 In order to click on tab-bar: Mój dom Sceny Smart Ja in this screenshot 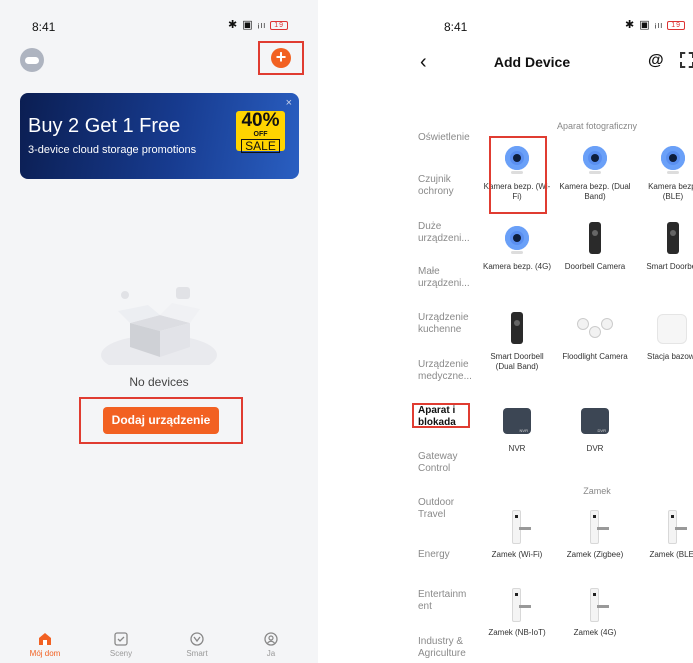, I will do `click(159, 644)`.